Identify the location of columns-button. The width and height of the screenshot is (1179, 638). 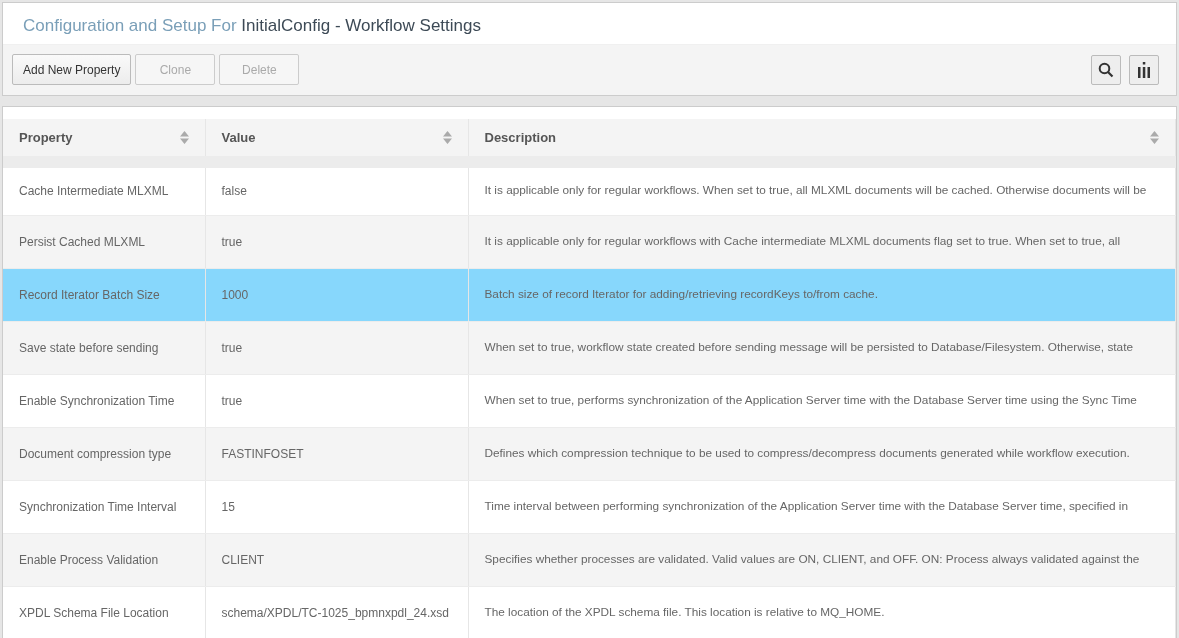
(1144, 69).